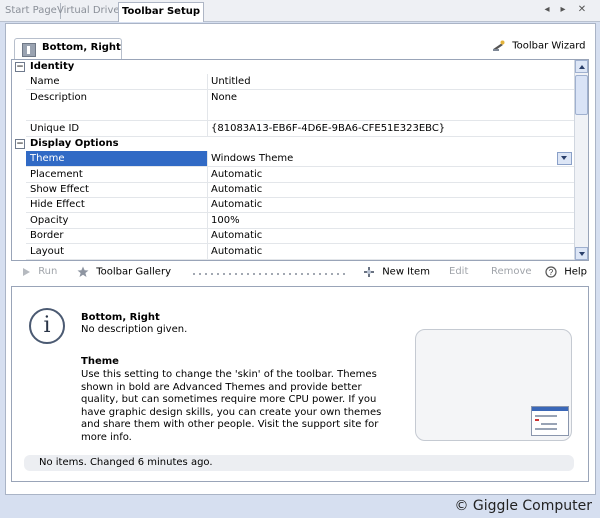 Image resolution: width=600 pixels, height=518 pixels. What do you see at coordinates (499, 45) in the screenshot?
I see `wizard-wand-icon` at bounding box center [499, 45].